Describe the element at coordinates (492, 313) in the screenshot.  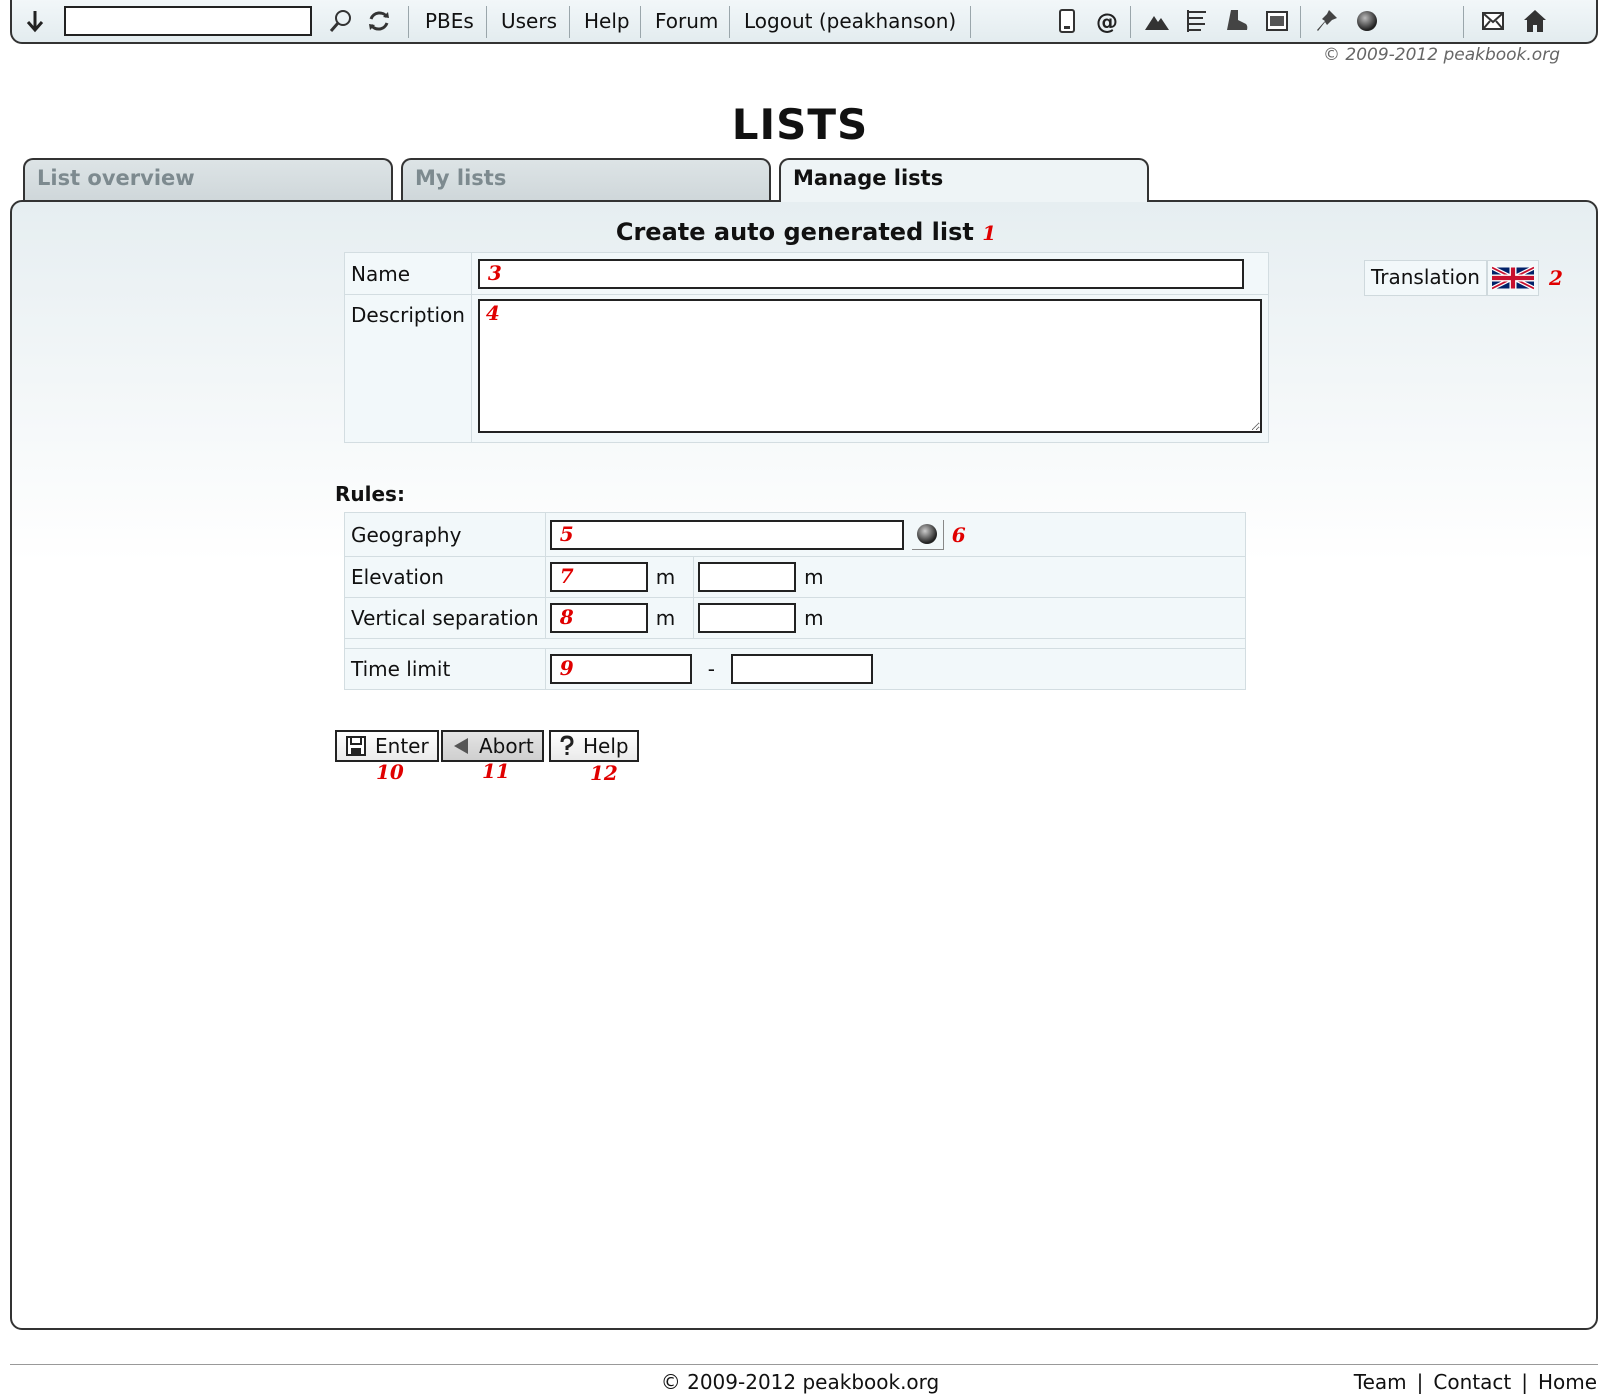
I see `marker-4: 4` at that location.